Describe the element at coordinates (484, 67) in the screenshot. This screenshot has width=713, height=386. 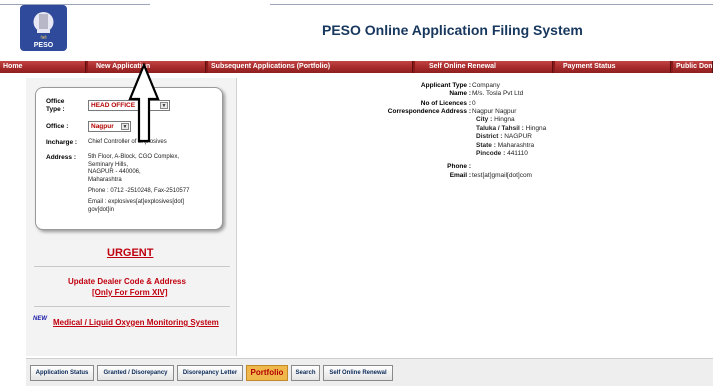
I see `nav-self-online-renewal: Self Online Renewal` at that location.